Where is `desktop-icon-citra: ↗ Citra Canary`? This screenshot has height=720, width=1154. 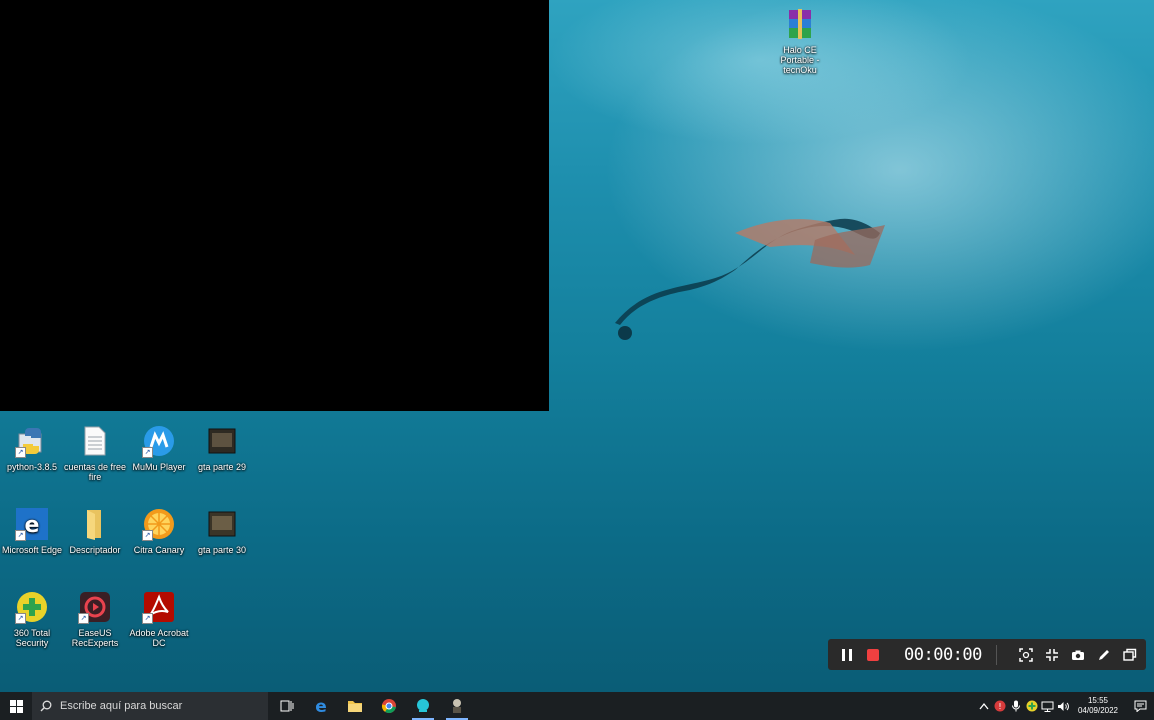
desktop-icon-citra: ↗ Citra Canary is located at coordinates (159, 531).